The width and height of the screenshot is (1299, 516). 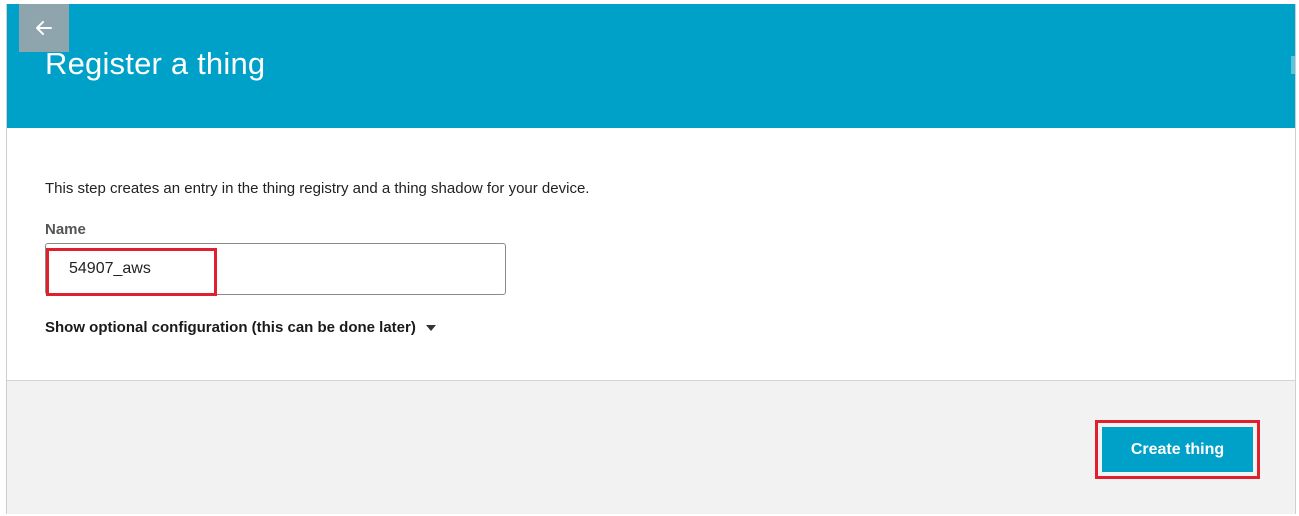 I want to click on page-title: Register a thing, so click(x=155, y=63).